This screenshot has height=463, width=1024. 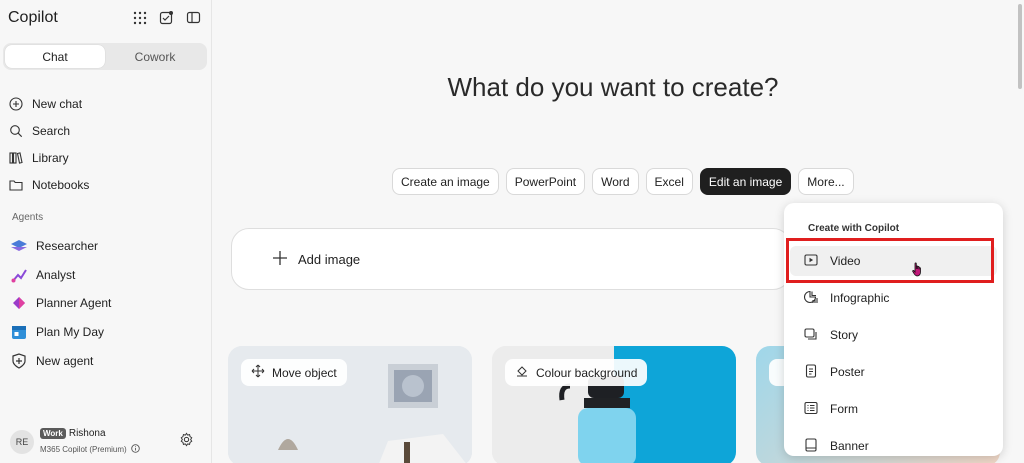 I want to click on info-icon, so click(x=135, y=449).